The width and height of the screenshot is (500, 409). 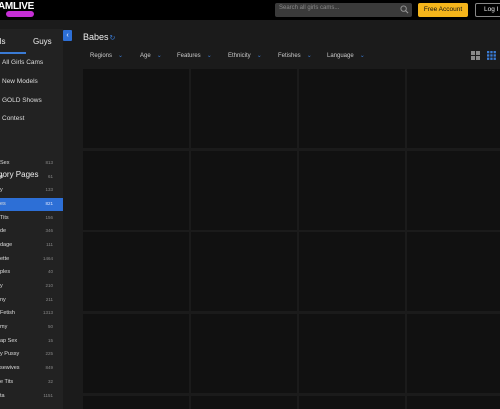 What do you see at coordinates (31, 41) in the screenshot?
I see `sidebar-tabs: rls Guys` at bounding box center [31, 41].